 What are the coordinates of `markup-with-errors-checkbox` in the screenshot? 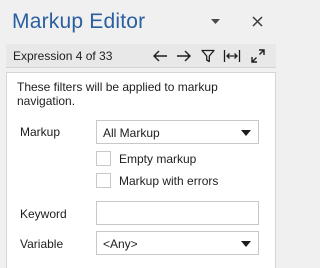 It's located at (103, 180).